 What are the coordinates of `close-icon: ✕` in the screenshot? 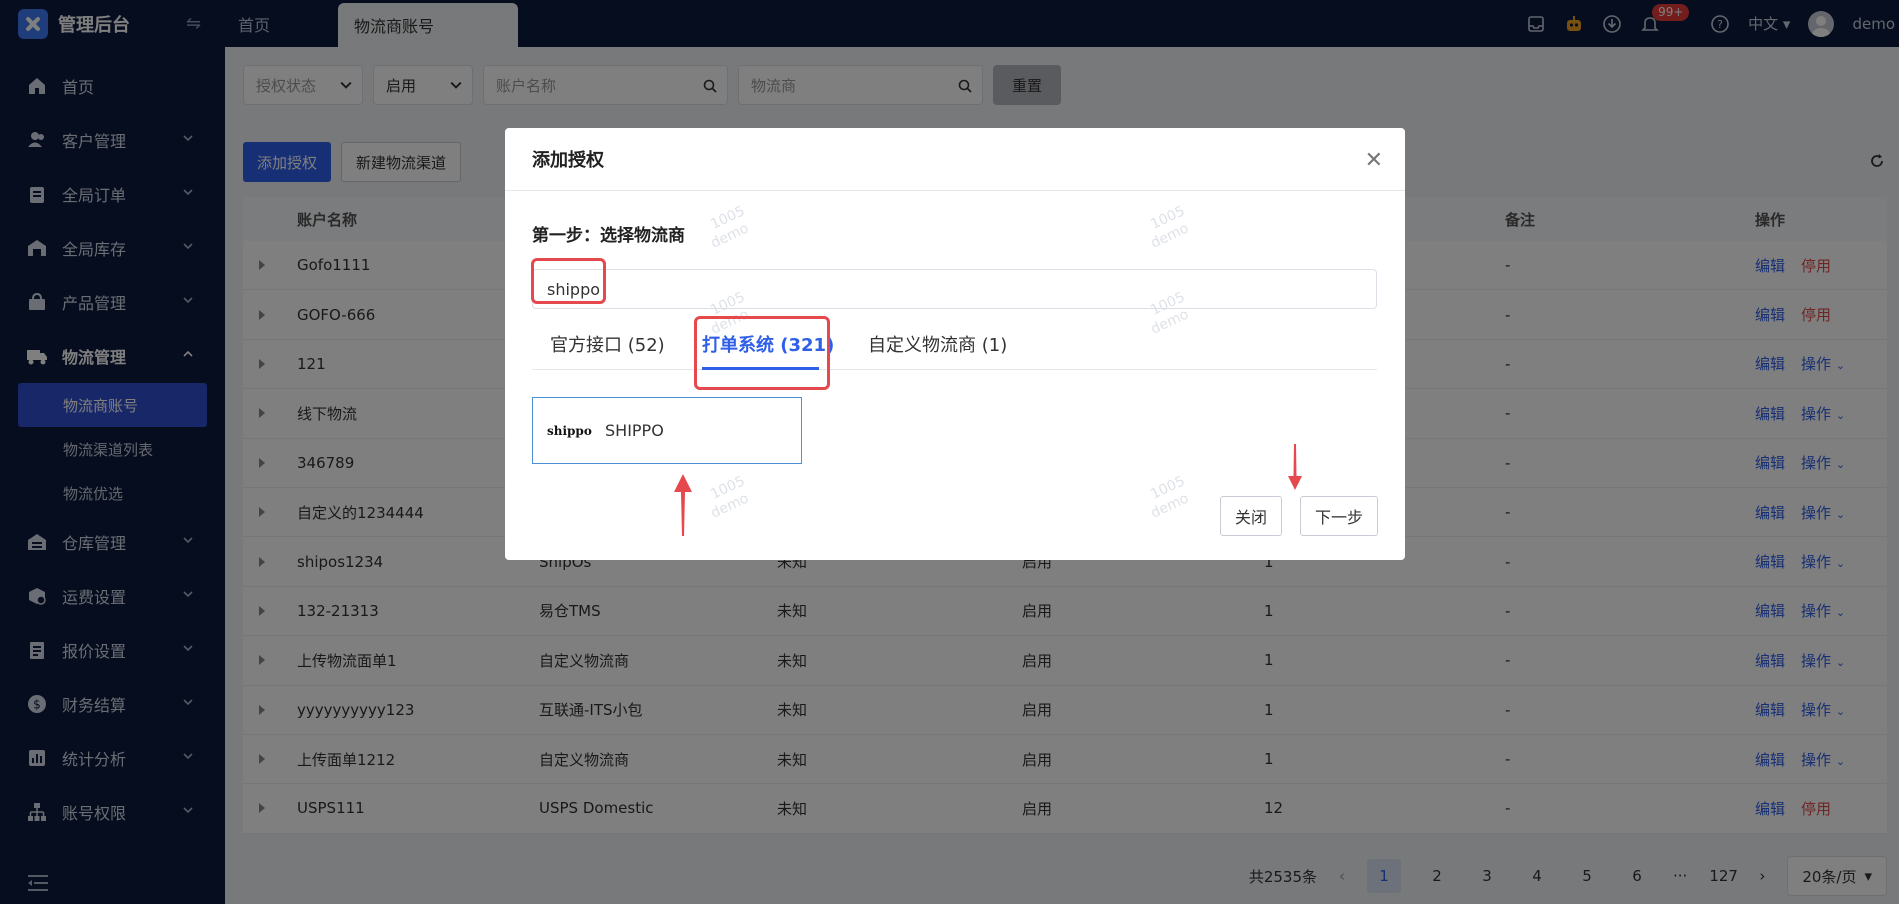 It's located at (1374, 160).